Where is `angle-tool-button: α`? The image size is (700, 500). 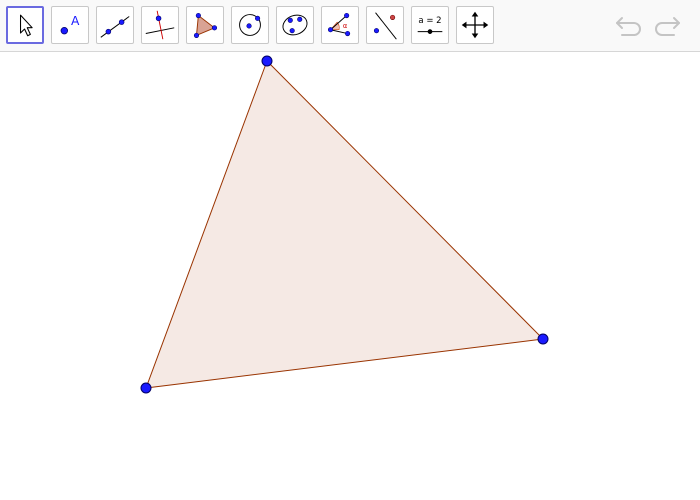
angle-tool-button: α is located at coordinates (340, 25).